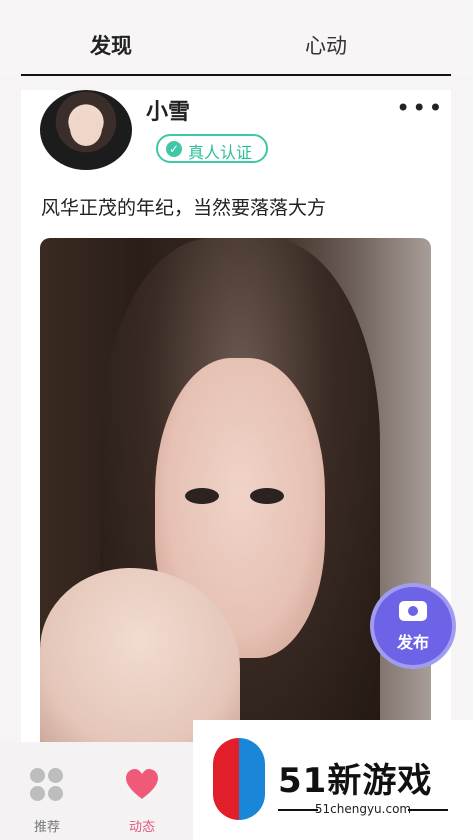  I want to click on verified-label: 真人认证, so click(220, 152).